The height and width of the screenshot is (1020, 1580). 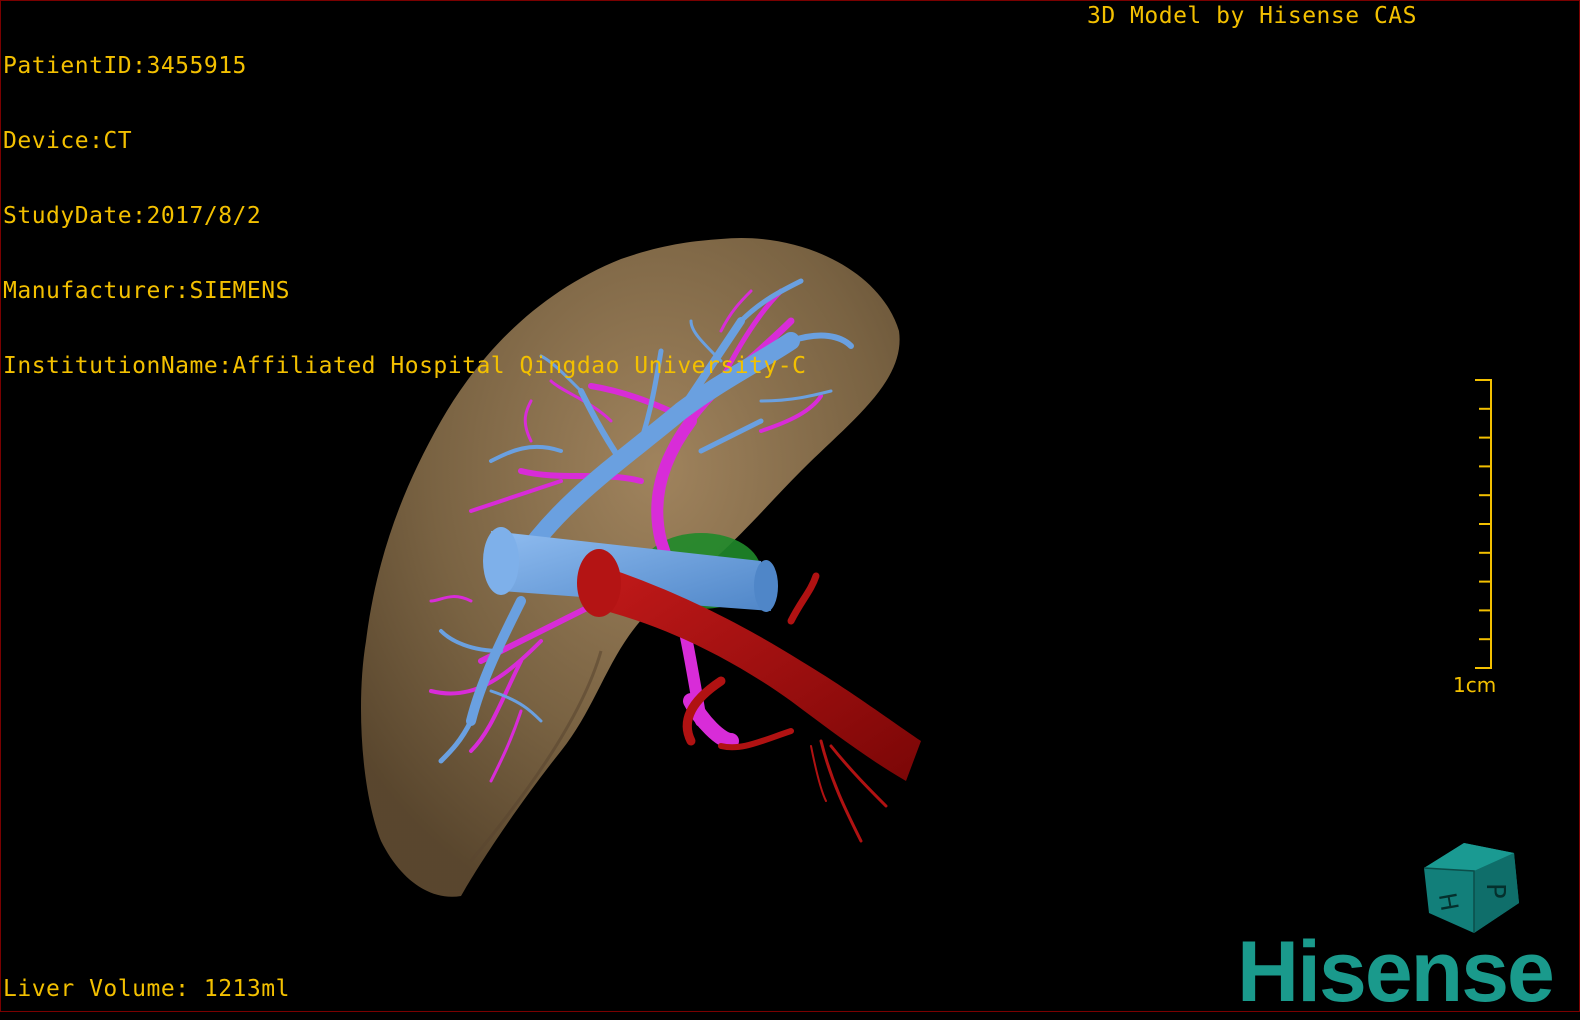 I want to click on liver-volume-text: Liver Volume: 1213ml, so click(x=146, y=989).